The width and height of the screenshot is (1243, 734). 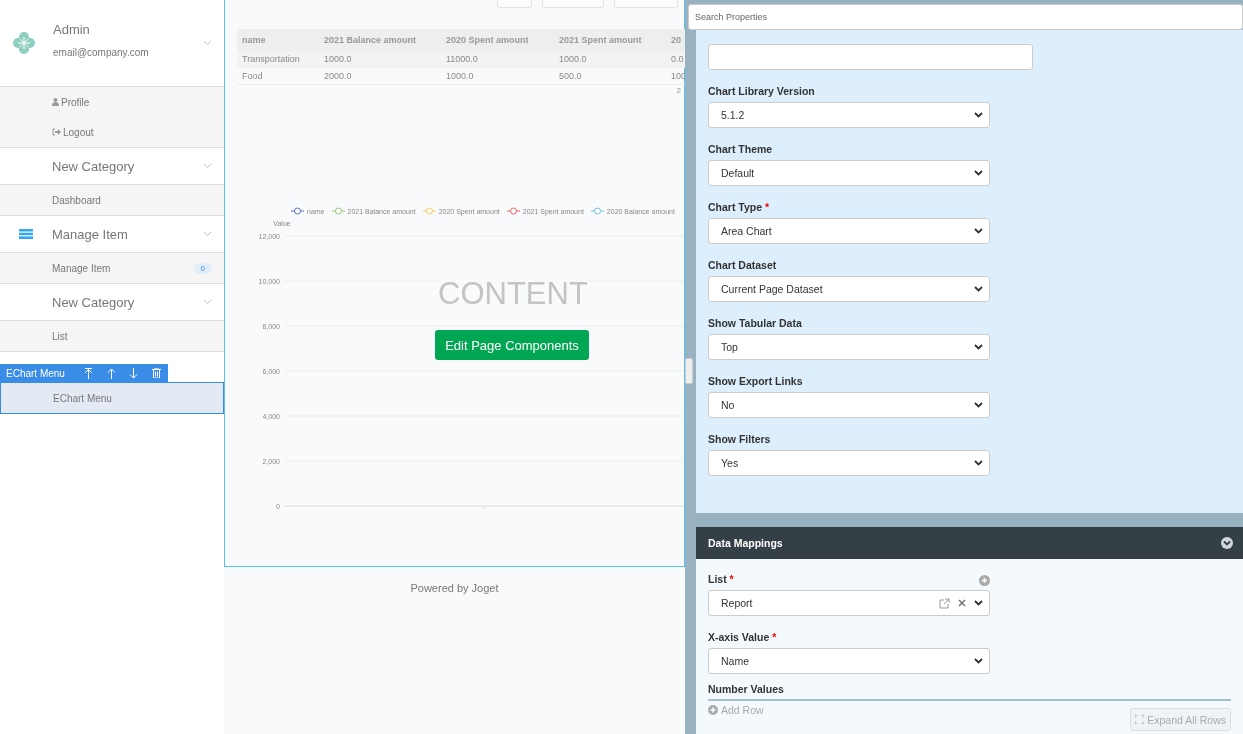 I want to click on resize-handle, so click(x=689, y=371).